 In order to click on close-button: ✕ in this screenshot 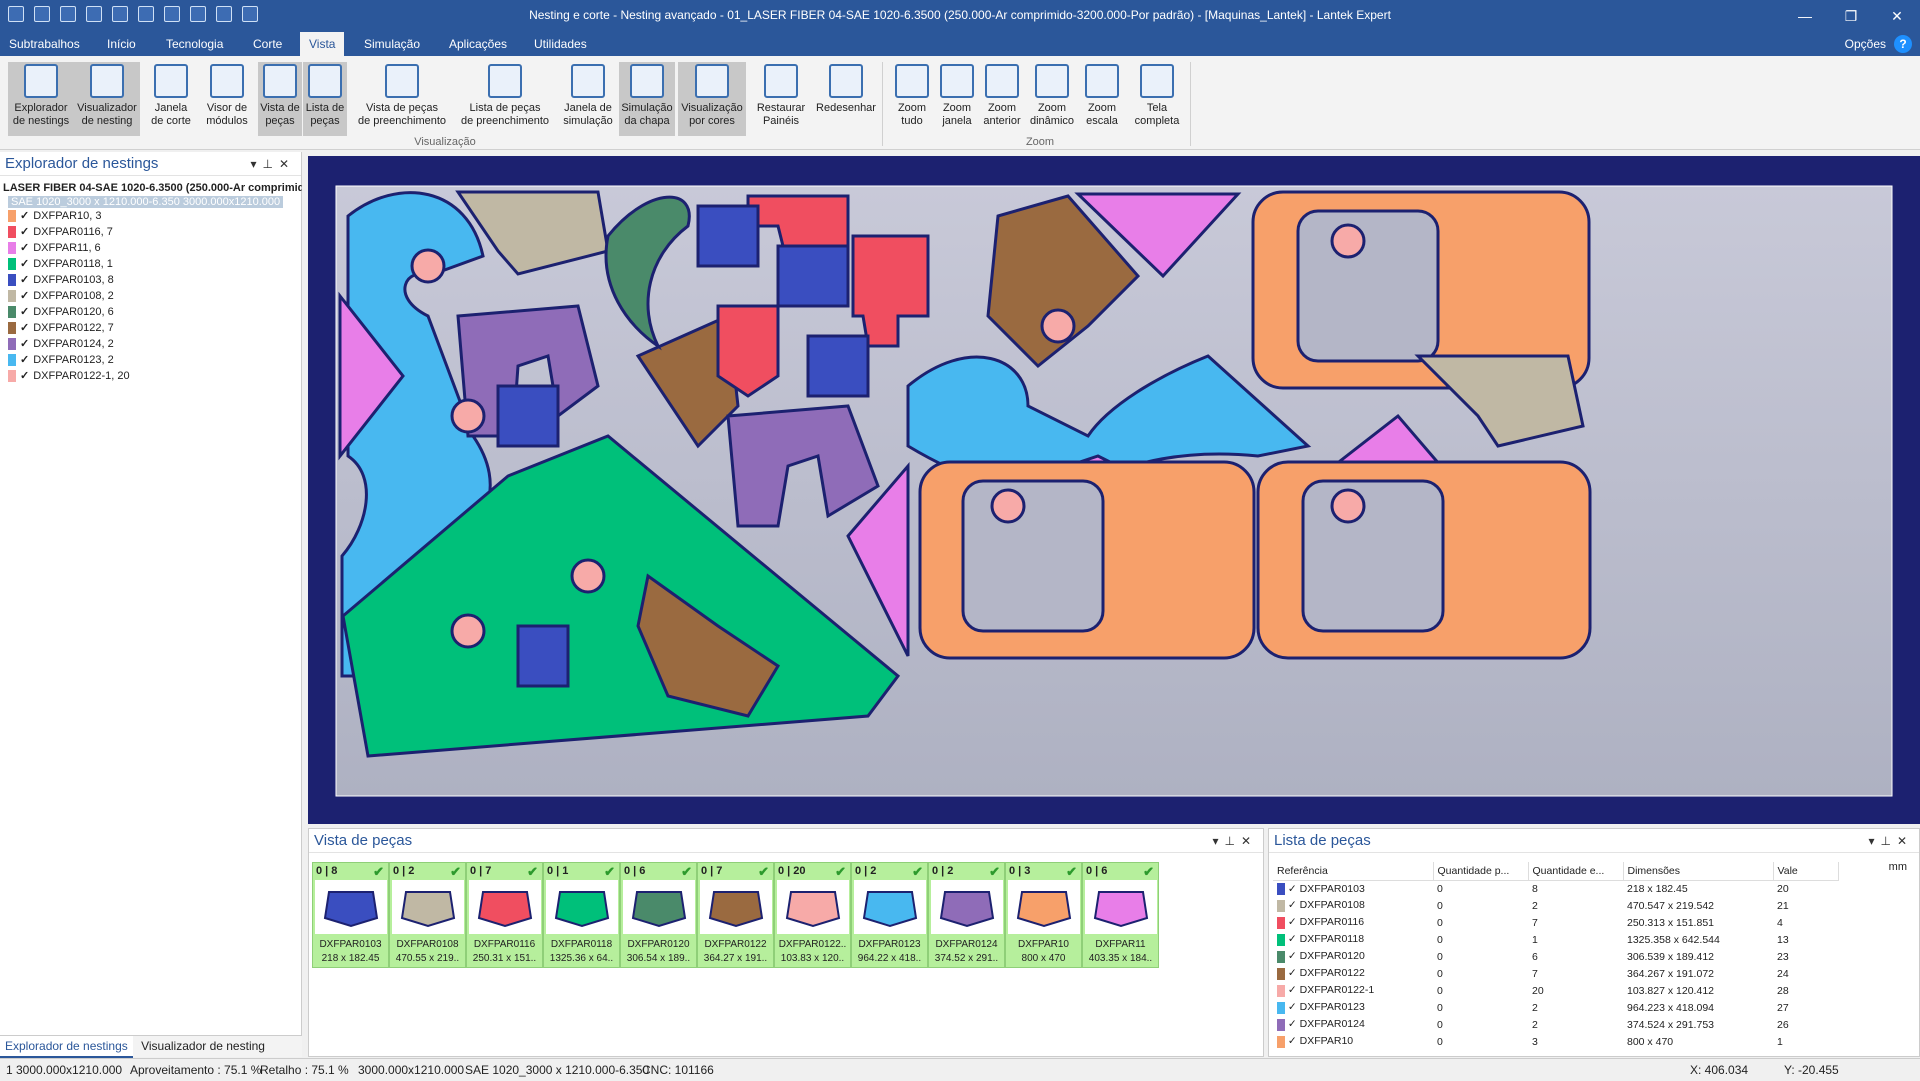, I will do `click(1897, 16)`.